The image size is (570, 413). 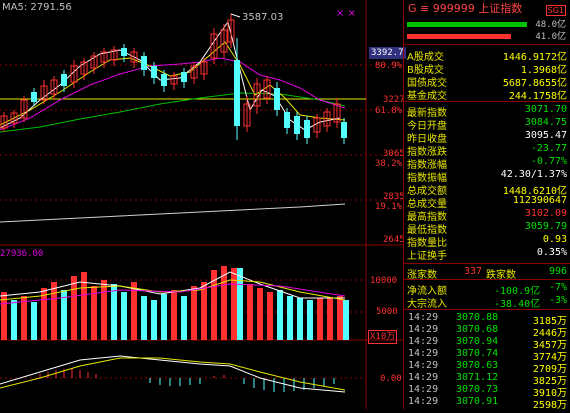 I want to click on turnover-row-fund: 基金成交 244.1758亿, so click(x=487, y=96).